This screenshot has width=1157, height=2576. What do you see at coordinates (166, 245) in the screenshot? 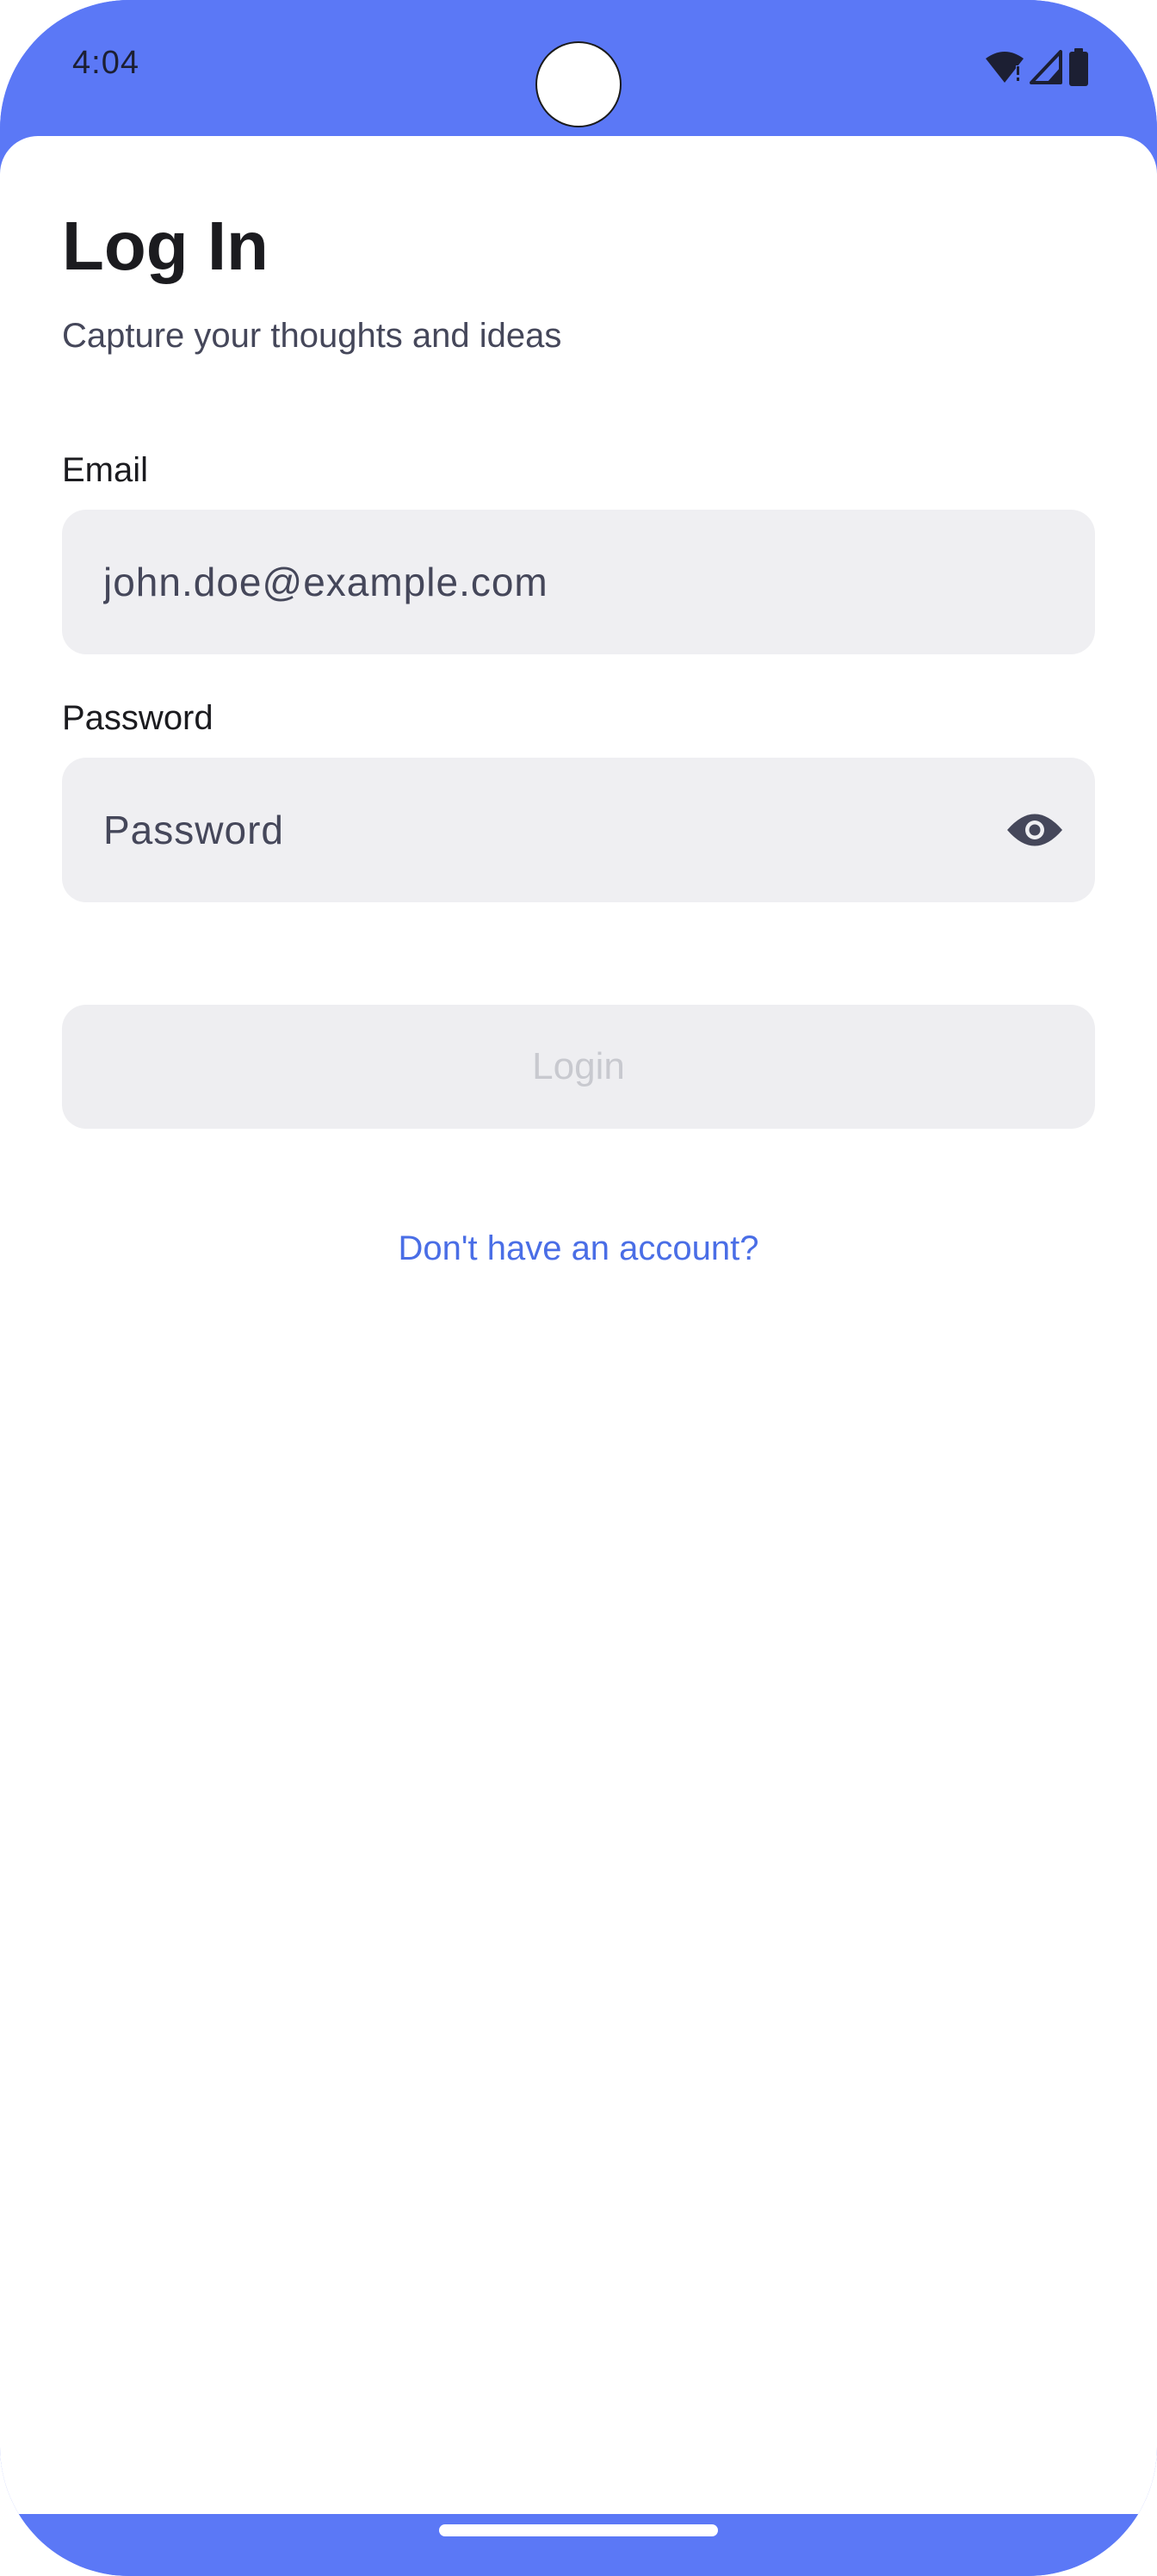
I see `page-title: Log In` at bounding box center [166, 245].